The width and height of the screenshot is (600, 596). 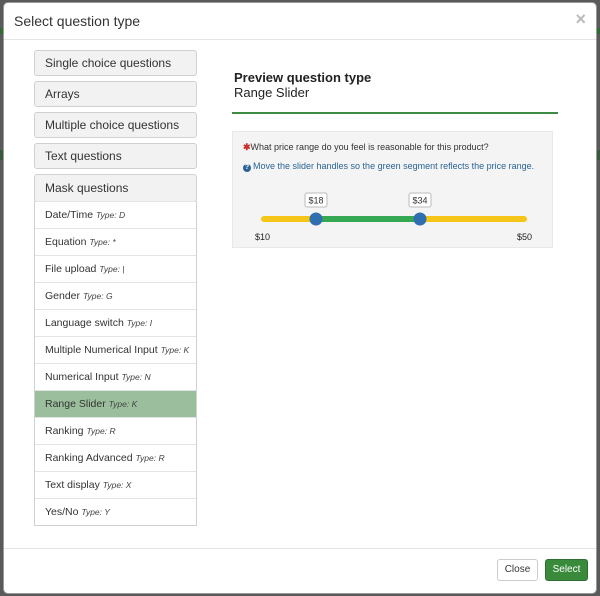 I want to click on question-type-code: Type: D, so click(x=110, y=215).